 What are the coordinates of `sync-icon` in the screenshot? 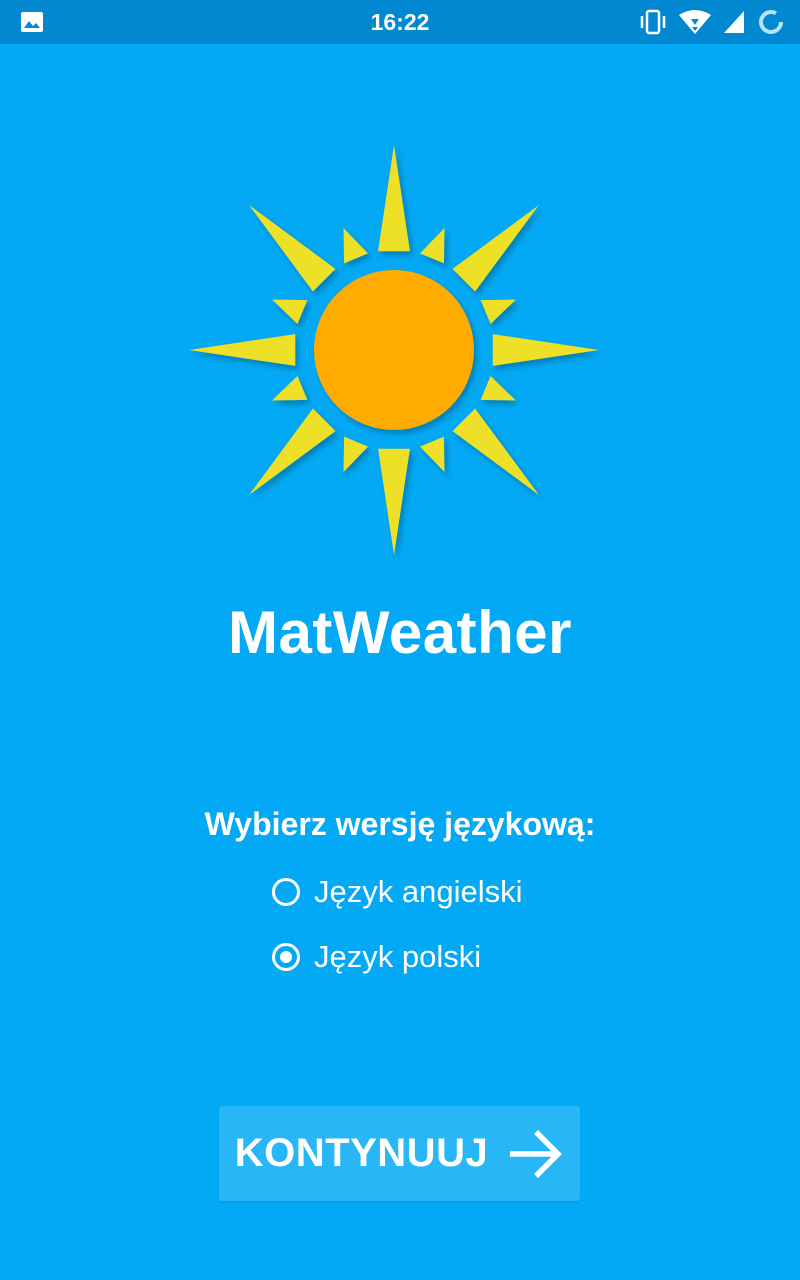 It's located at (771, 22).